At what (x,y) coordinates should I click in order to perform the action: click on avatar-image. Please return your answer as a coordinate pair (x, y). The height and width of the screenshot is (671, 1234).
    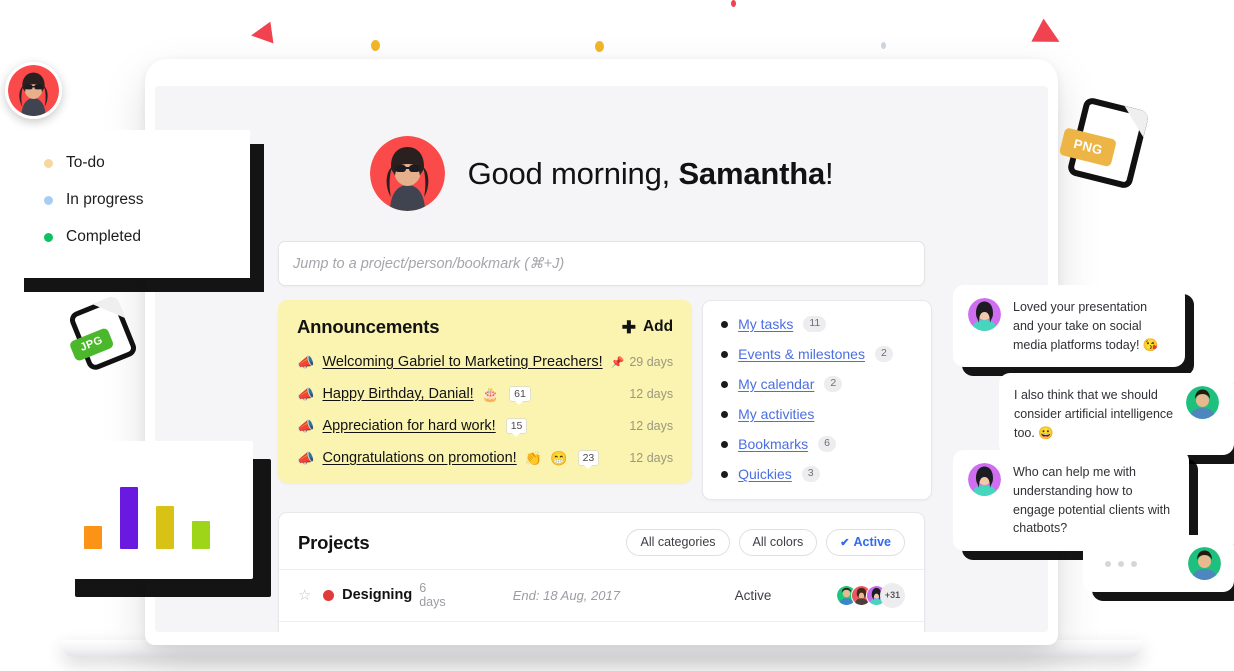
    Looking at the image, I should click on (33, 90).